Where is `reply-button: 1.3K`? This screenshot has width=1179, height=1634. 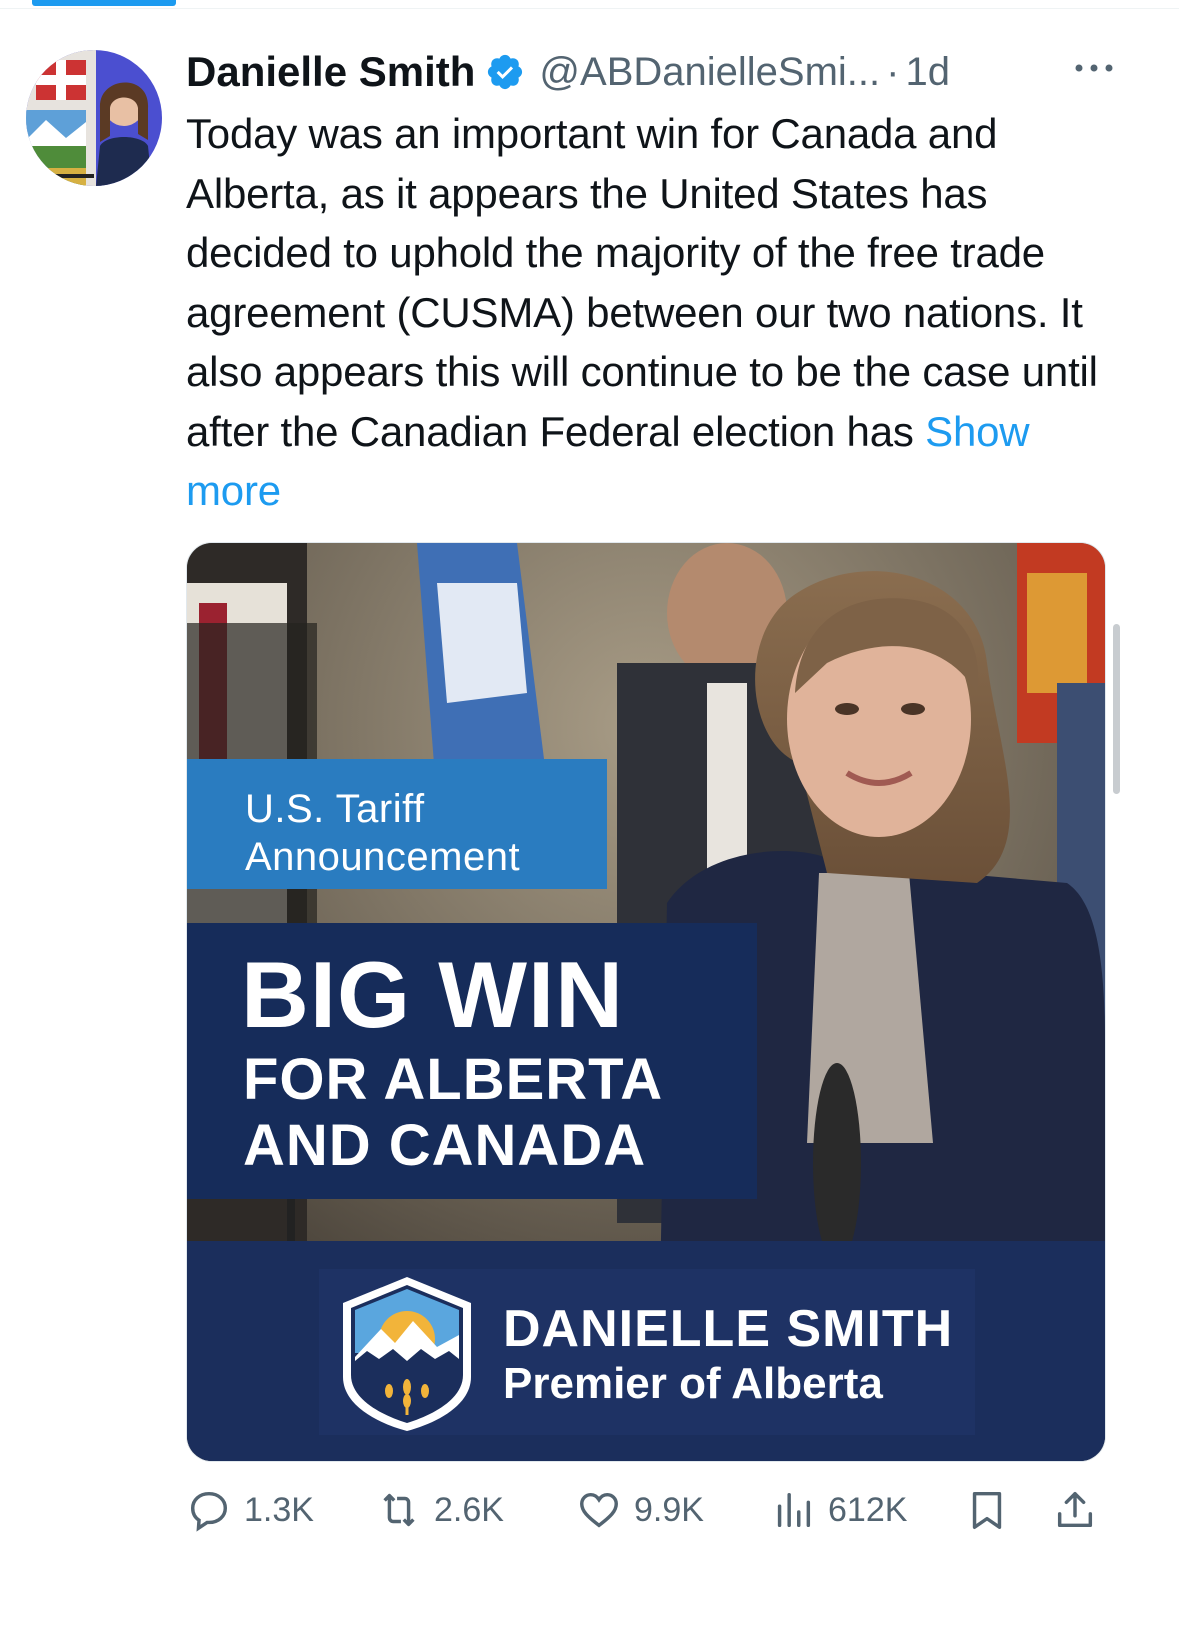 reply-button: 1.3K is located at coordinates (250, 1510).